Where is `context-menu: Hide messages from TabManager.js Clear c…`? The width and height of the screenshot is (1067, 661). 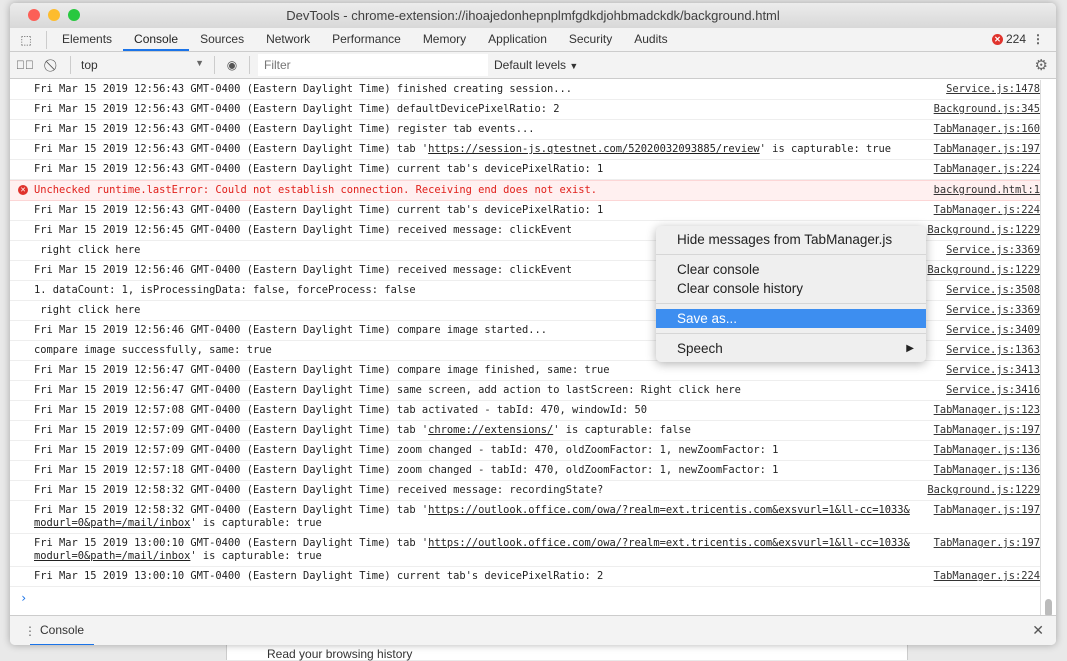 context-menu: Hide messages from TabManager.js Clear c… is located at coordinates (791, 294).